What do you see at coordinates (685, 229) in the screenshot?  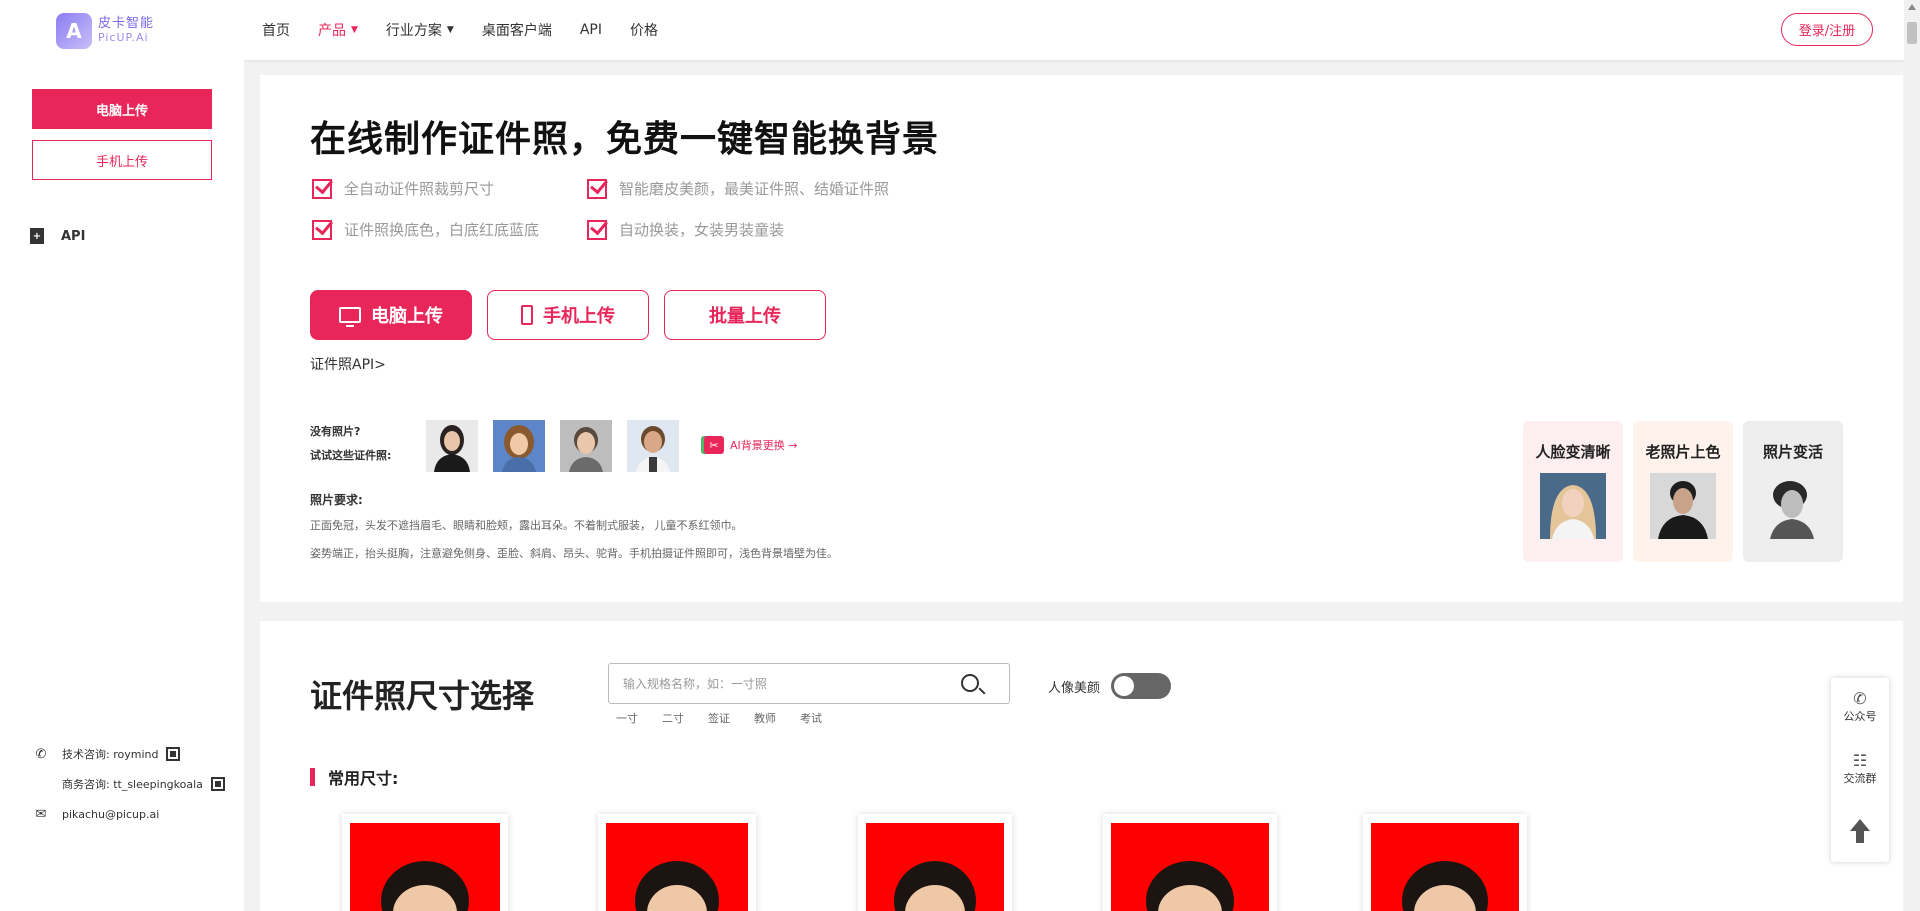 I see `feature-item: 自动换装，女装男装童装` at bounding box center [685, 229].